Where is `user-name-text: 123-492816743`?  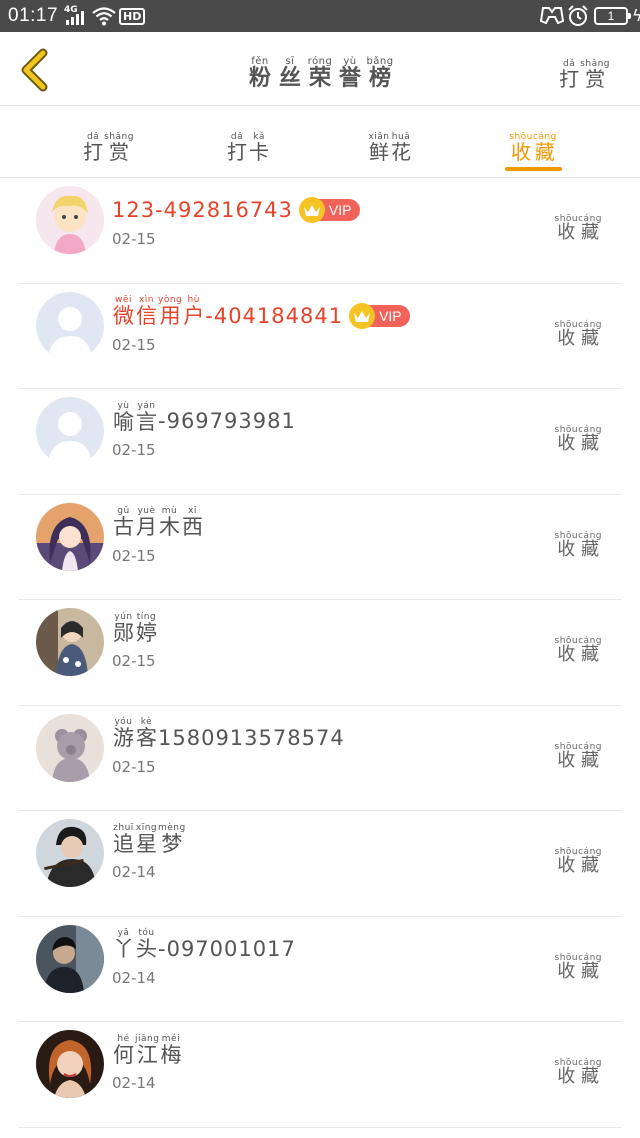 user-name-text: 123-492816743 is located at coordinates (202, 210).